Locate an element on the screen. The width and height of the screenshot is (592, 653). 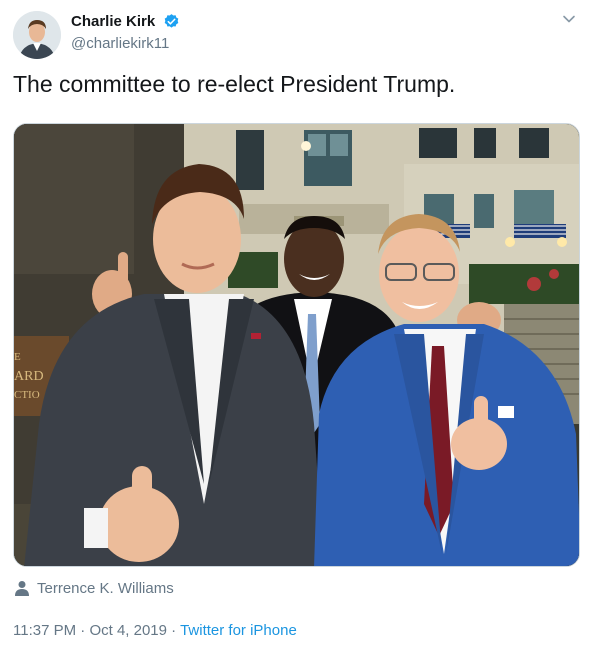
verified-badge-icon is located at coordinates (171, 21).